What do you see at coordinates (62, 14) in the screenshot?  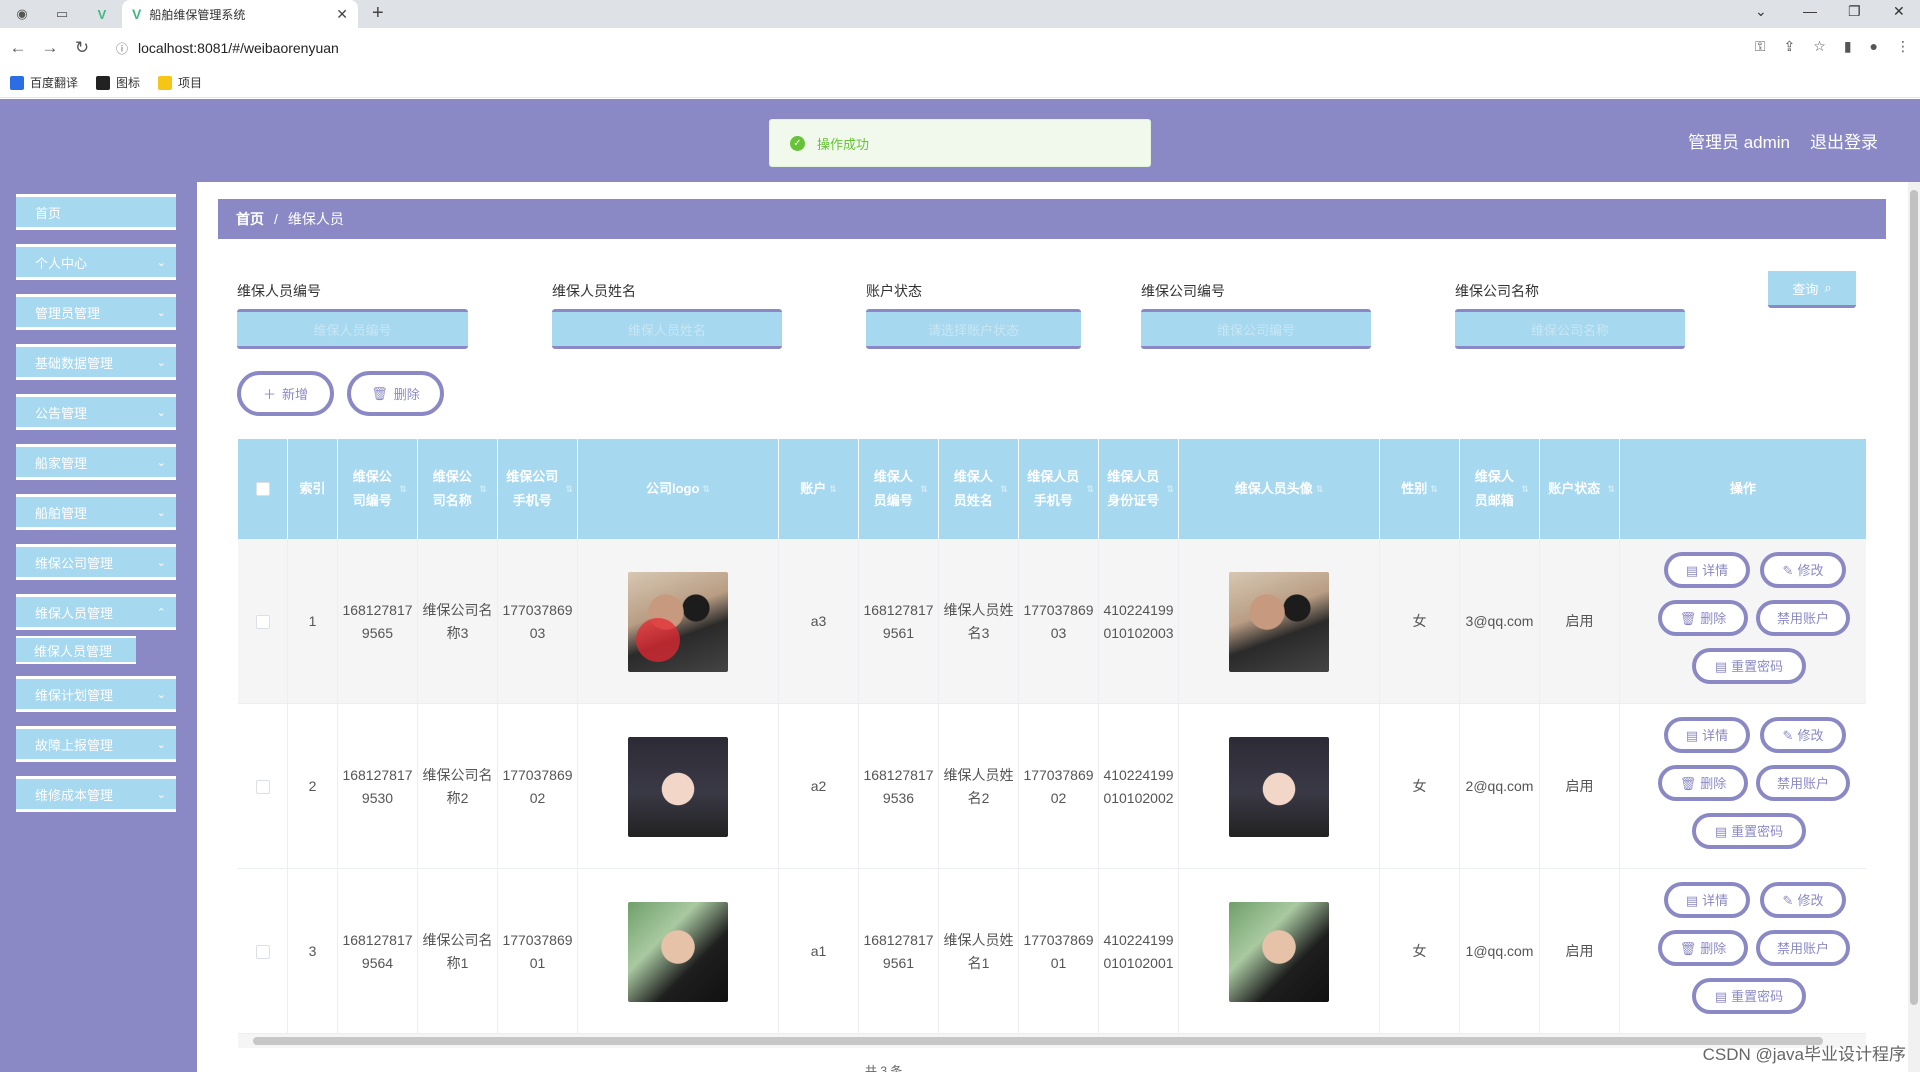 I see `pinned-tab-icon: ▭` at bounding box center [62, 14].